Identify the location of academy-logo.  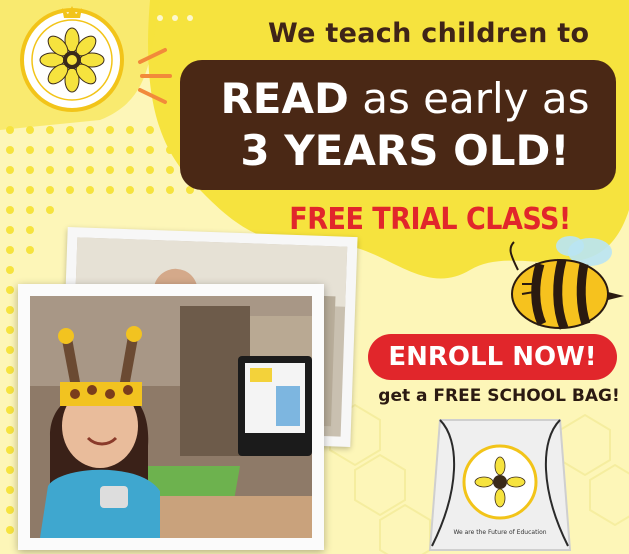
(72, 59).